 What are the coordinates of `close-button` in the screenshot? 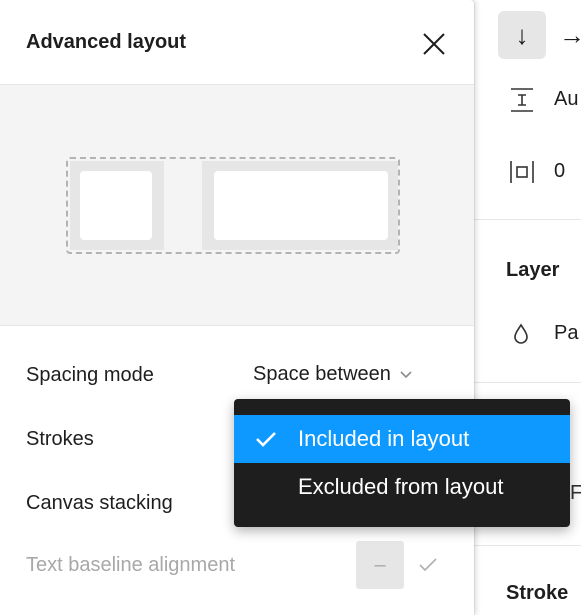 It's located at (434, 44).